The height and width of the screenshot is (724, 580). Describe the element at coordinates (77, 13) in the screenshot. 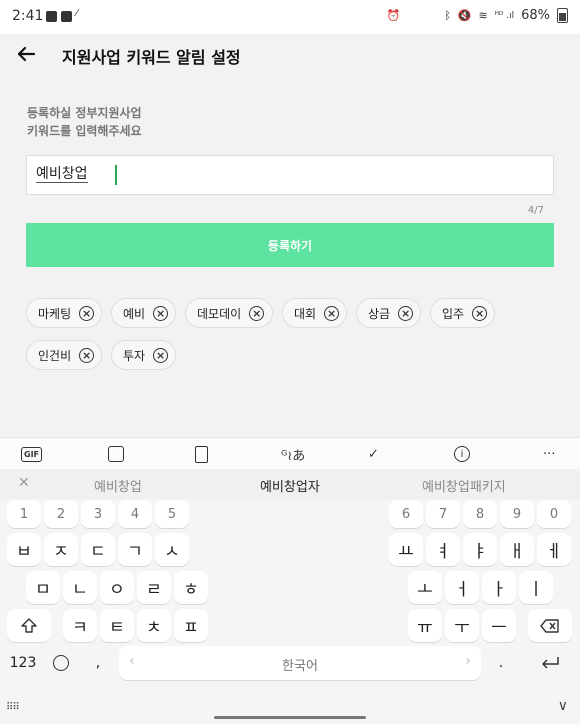

I see `signal-off-icon: ⁄` at that location.